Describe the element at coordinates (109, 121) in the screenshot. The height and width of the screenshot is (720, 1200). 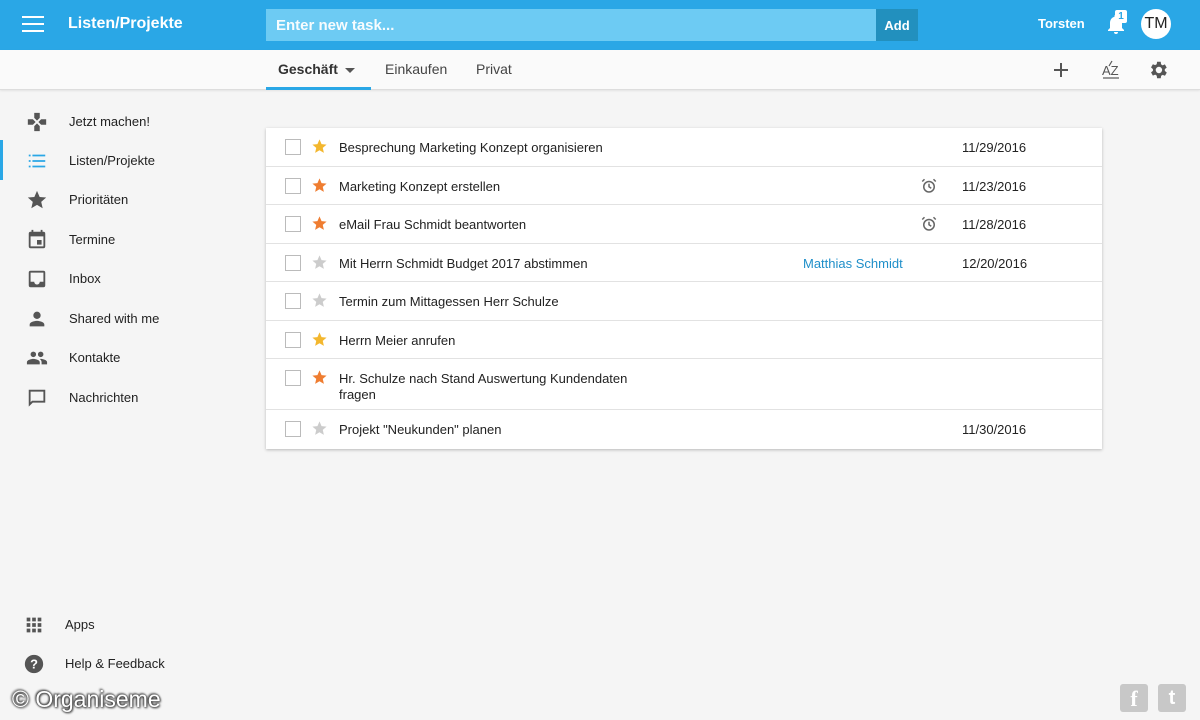
I see `sidebar-item-label: Jetzt machen!` at that location.